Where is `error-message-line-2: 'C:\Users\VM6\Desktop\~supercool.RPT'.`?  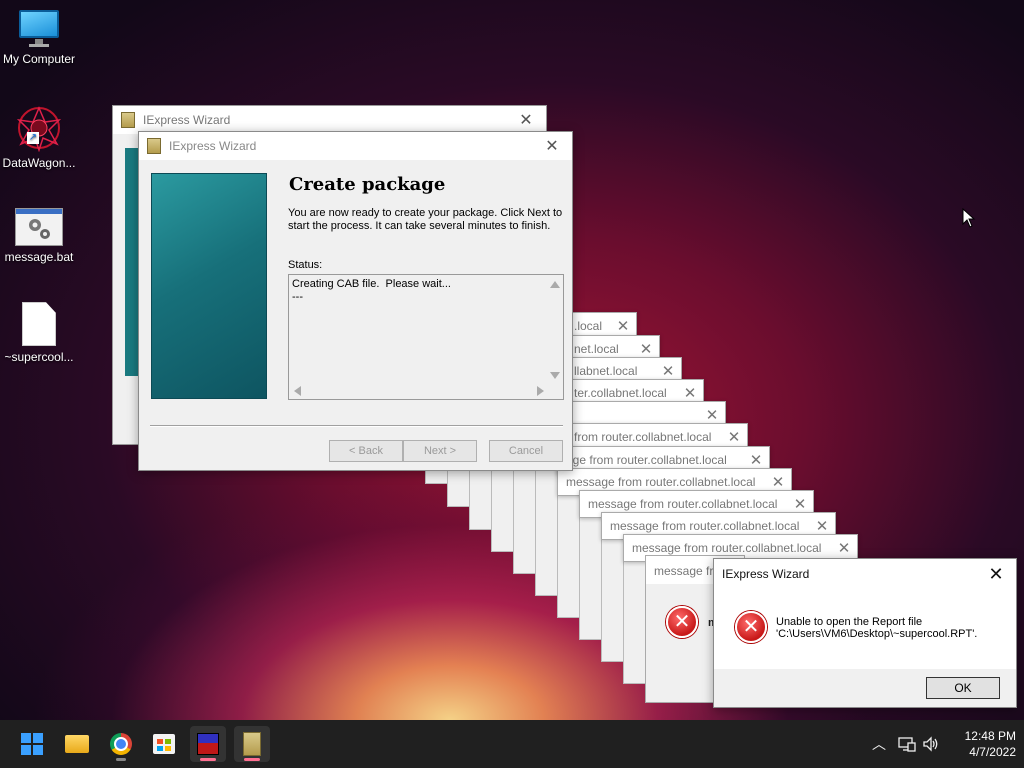 error-message-line-2: 'C:\Users\VM6\Desktop\~supercool.RPT'. is located at coordinates (877, 634).